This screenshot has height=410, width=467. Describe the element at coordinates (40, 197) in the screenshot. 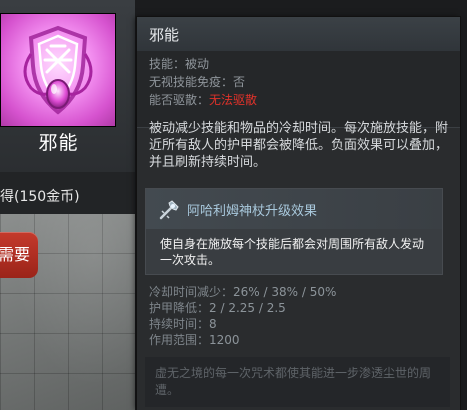

I see `shop-price-text: 得(150金币)` at that location.